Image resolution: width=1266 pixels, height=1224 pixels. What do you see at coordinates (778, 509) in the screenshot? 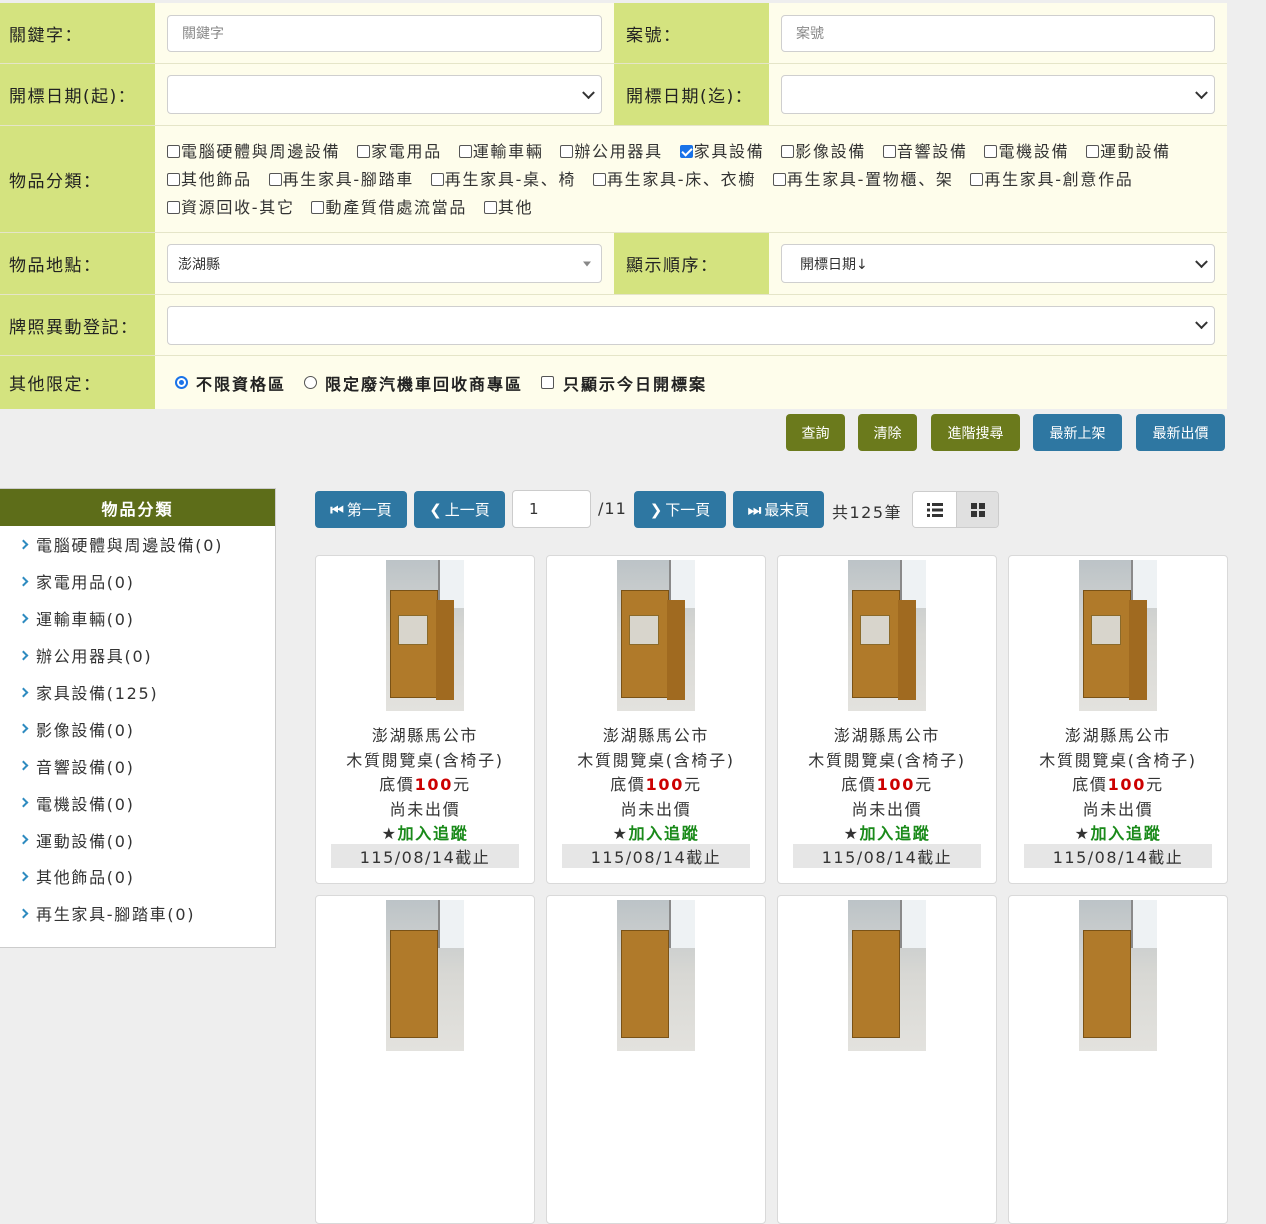
I see `last-page-button: ⏭ 最末頁` at bounding box center [778, 509].